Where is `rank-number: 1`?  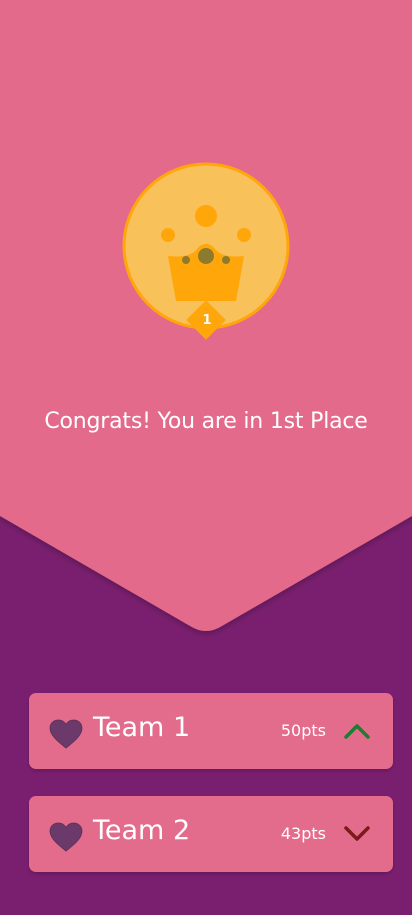
rank-number: 1 is located at coordinates (207, 320).